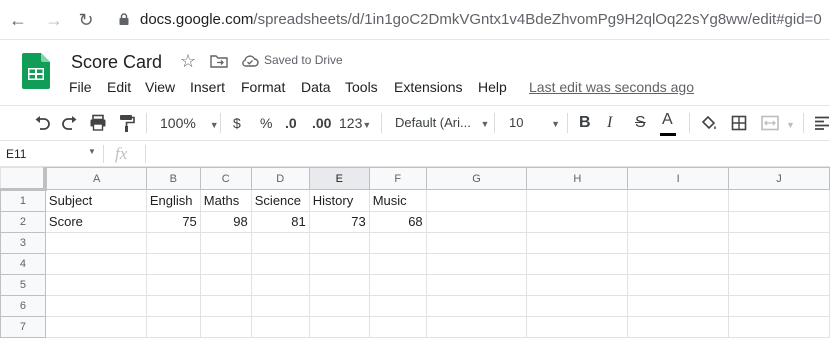 The image size is (830, 343). Describe the element at coordinates (54, 20) in the screenshot. I see `forward-arrow-icon: →` at that location.